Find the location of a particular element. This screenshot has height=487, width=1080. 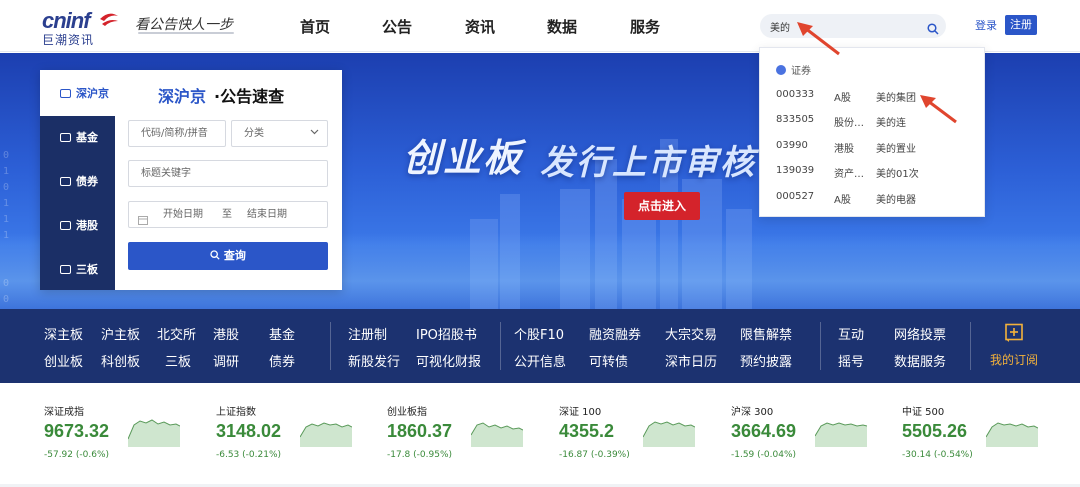

menu-chinext: 创业板 is located at coordinates (63, 360).